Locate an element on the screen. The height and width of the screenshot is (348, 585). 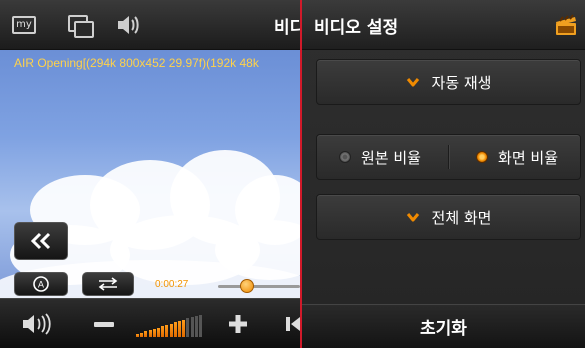
skip-previous-icon is located at coordinates (293, 324).